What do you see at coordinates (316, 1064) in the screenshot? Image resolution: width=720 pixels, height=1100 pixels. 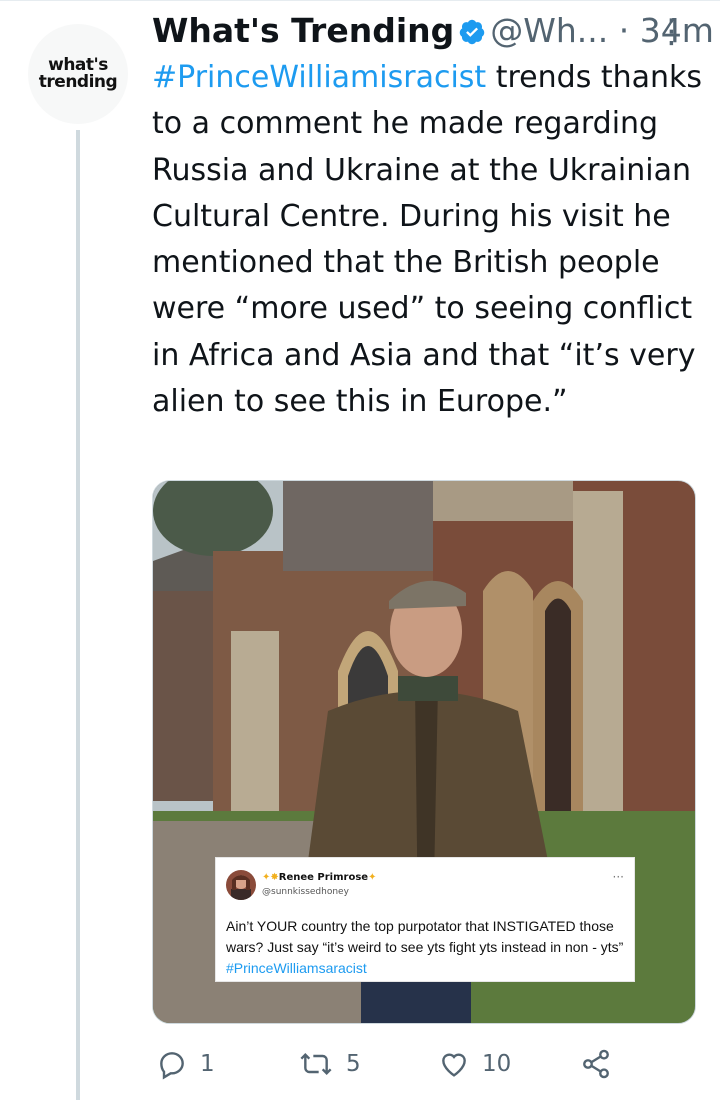 I see `retweet-icon` at bounding box center [316, 1064].